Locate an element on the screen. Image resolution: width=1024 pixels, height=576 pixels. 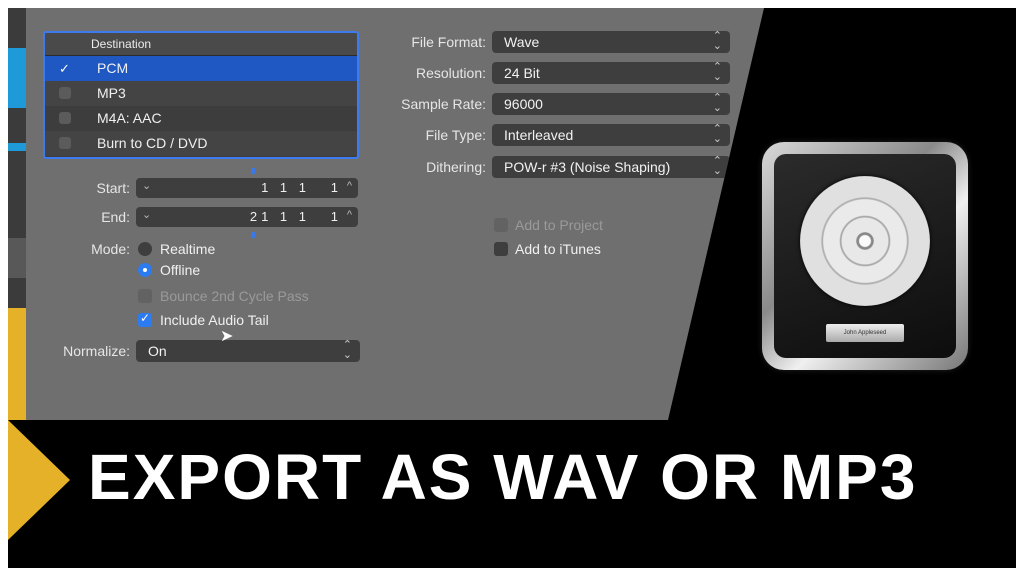
normalize-popup: On ⌃ ⌄ is located at coordinates (248, 351).